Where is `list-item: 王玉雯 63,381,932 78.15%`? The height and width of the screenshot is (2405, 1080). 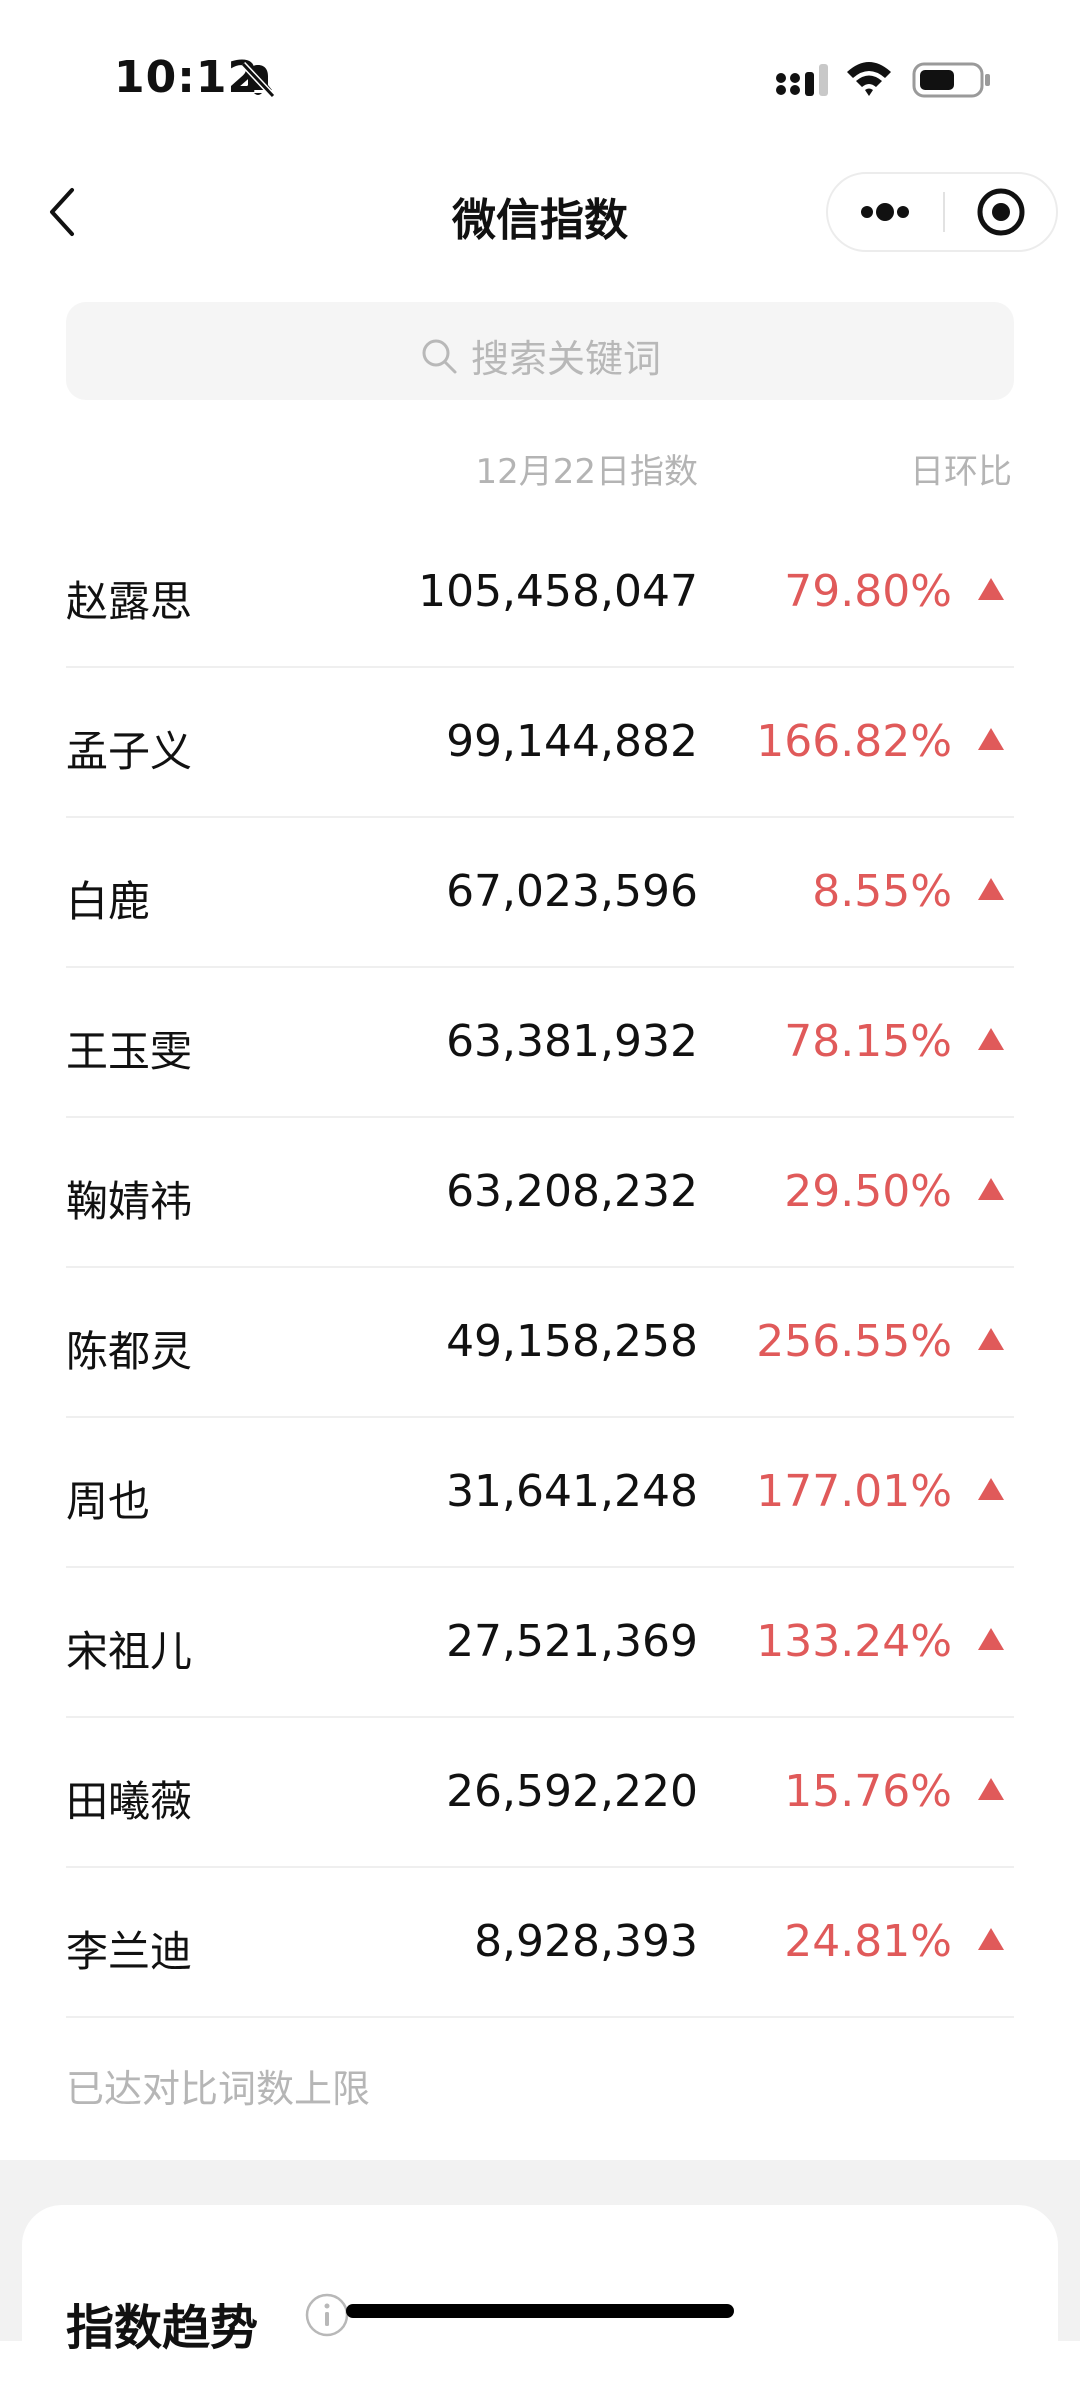 list-item: 王玉雯 63,381,932 78.15% is located at coordinates (540, 1043).